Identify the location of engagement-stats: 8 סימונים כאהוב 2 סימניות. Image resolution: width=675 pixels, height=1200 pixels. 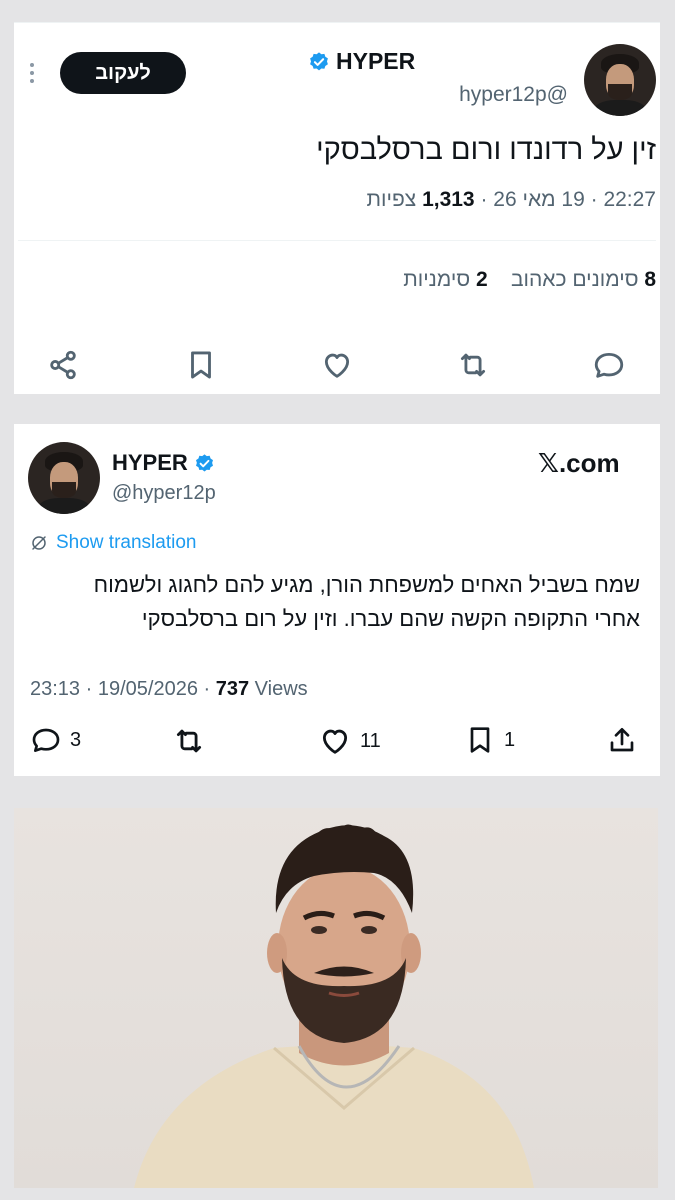
(341, 280).